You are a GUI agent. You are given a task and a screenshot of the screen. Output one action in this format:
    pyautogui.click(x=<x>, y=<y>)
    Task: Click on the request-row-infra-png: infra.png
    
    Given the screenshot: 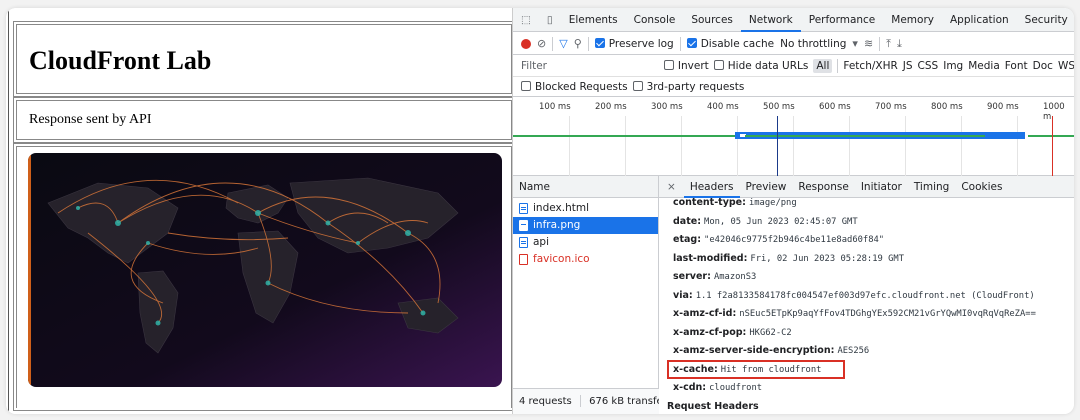 What is the action you would take?
    pyautogui.click(x=585, y=225)
    